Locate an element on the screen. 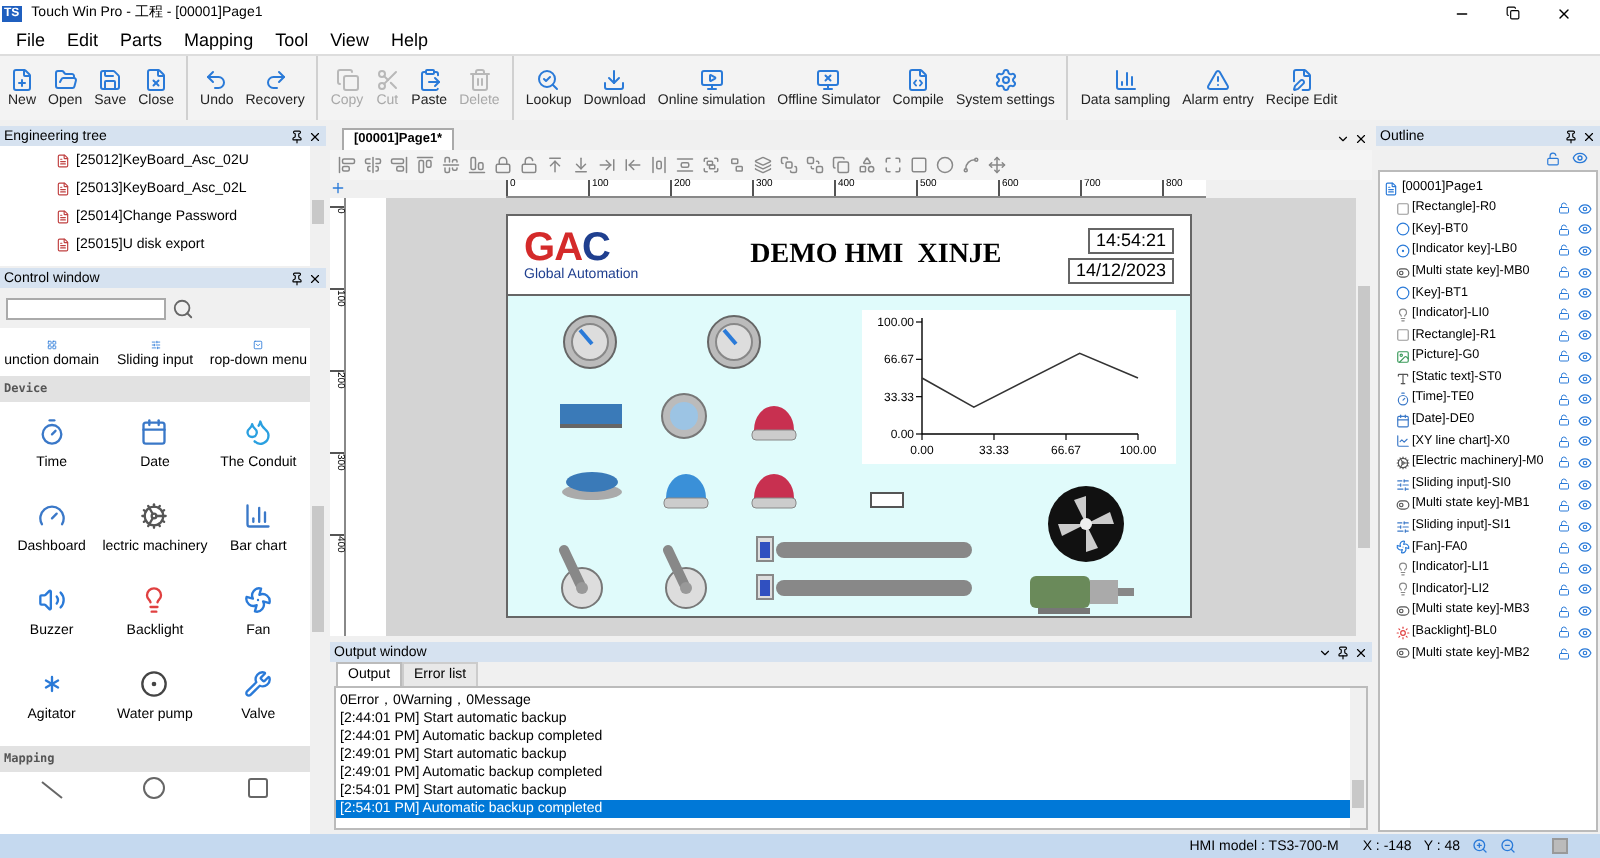  menu-item: Parts is located at coordinates (141, 40).